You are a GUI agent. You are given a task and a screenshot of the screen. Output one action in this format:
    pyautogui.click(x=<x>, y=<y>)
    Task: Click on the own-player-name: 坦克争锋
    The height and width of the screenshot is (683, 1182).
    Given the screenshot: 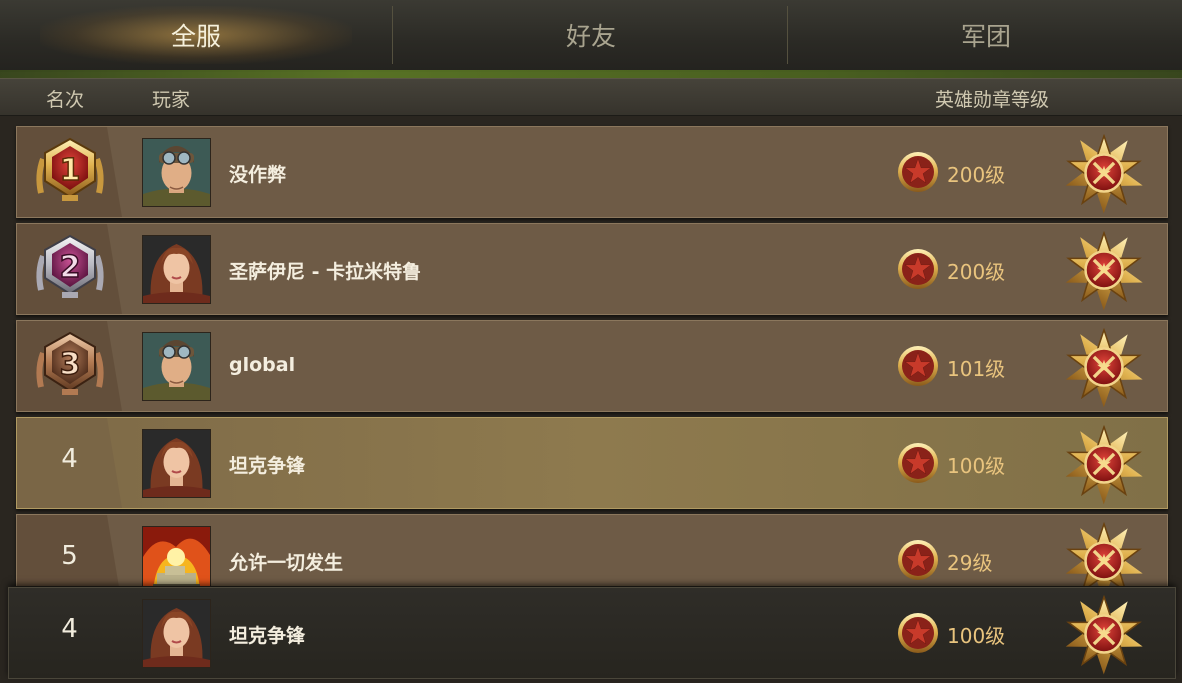 What is the action you would take?
    pyautogui.click(x=267, y=636)
    